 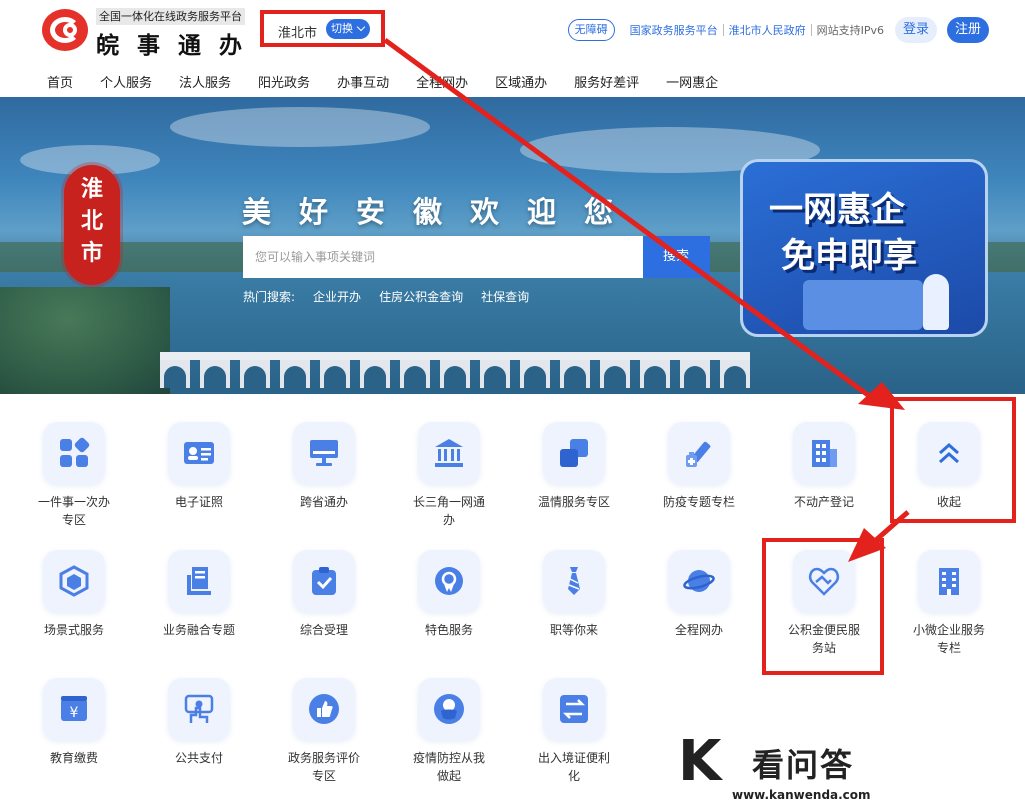 What do you see at coordinates (91, 221) in the screenshot?
I see `city-seal-text: 淮北市` at bounding box center [91, 221].